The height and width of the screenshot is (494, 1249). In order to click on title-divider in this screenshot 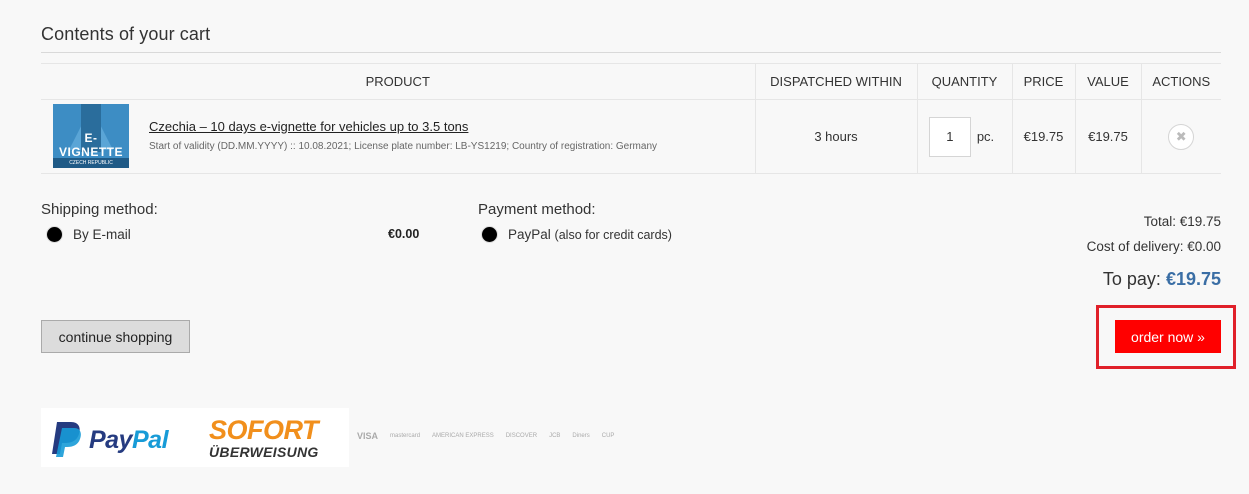, I will do `click(631, 52)`.